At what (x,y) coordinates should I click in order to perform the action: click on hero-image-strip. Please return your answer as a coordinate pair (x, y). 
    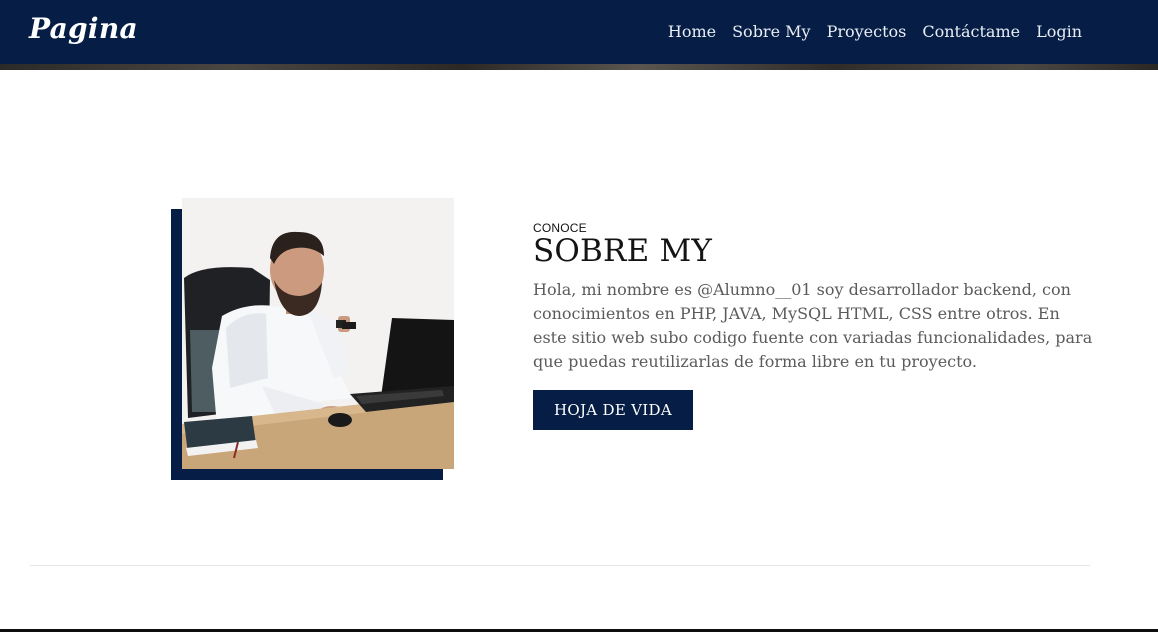
    Looking at the image, I should click on (579, 67).